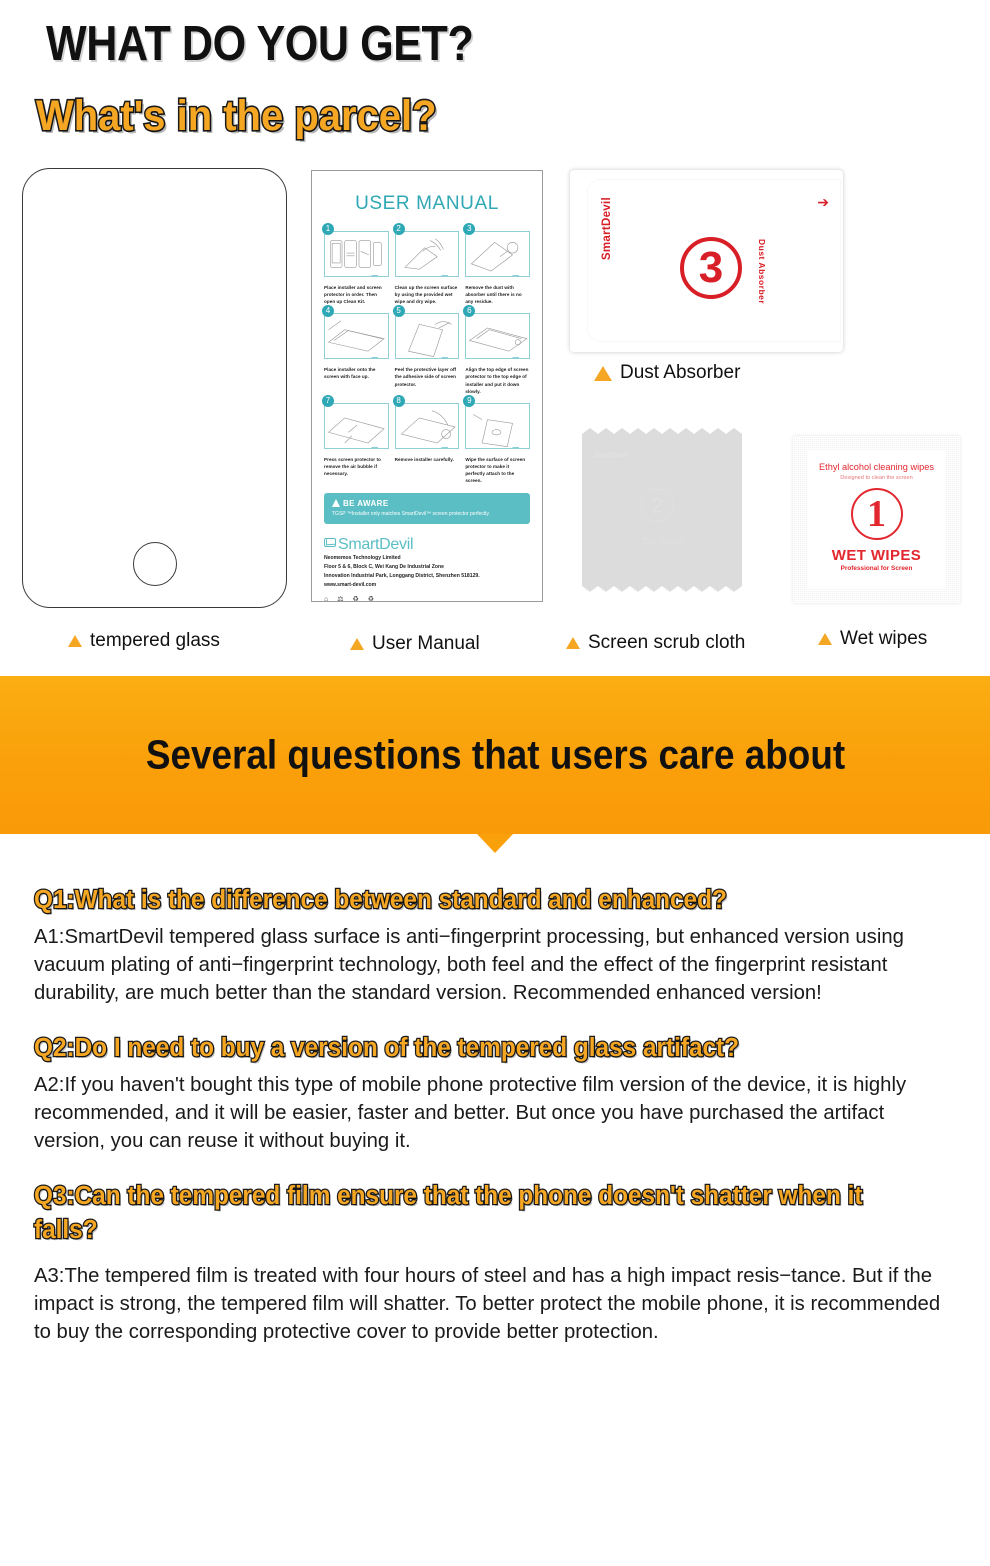 This screenshot has height=1566, width=990. I want to click on caption-label: Screen scrub cloth, so click(667, 642).